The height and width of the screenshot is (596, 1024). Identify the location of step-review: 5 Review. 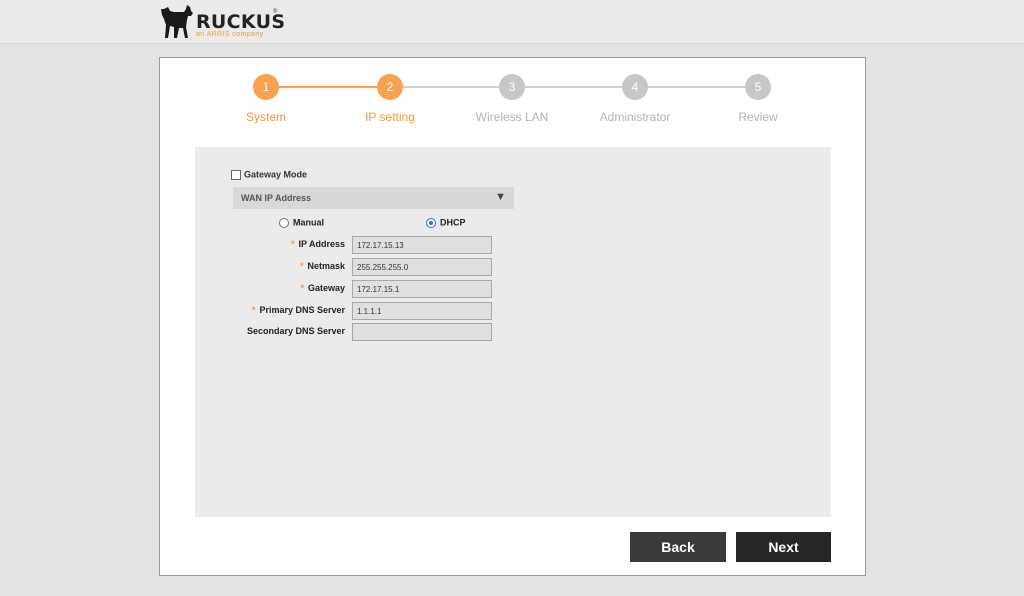
(758, 99).